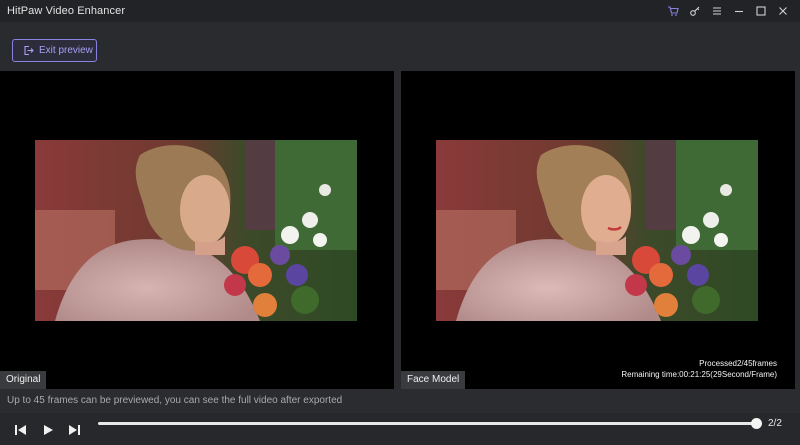 This screenshot has height=445, width=800. Describe the element at coordinates (739, 11) in the screenshot. I see `minimize-icon` at that location.